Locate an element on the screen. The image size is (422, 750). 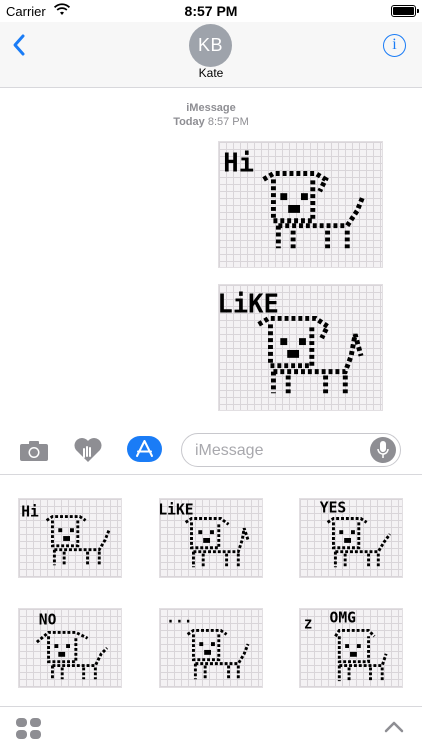
sent-sticker: LiKE is located at coordinates (300, 347).